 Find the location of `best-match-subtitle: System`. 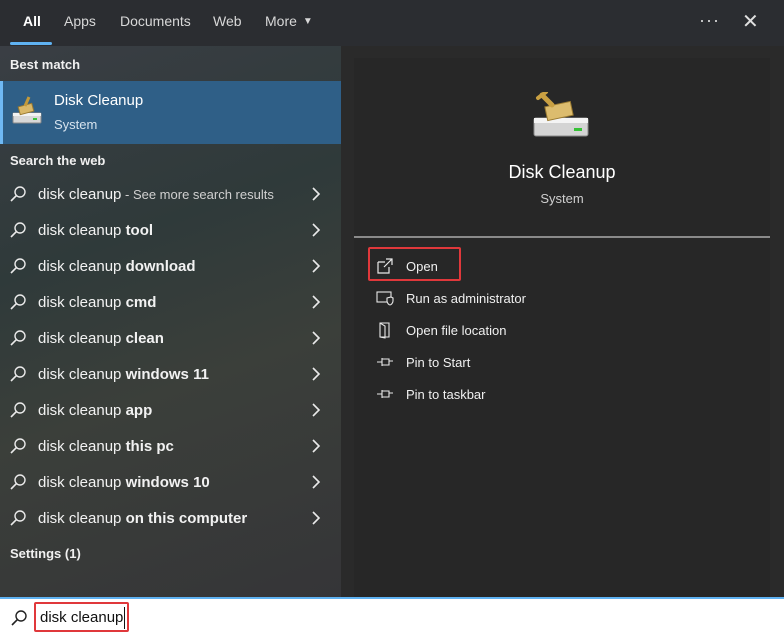

best-match-subtitle: System is located at coordinates (76, 124).